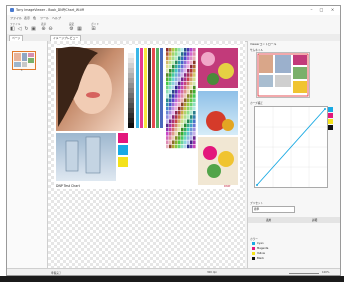 This screenshot has width=344, height=282. Describe the element at coordinates (16, 18) in the screenshot. I see `menu-file: ファイル` at that location.